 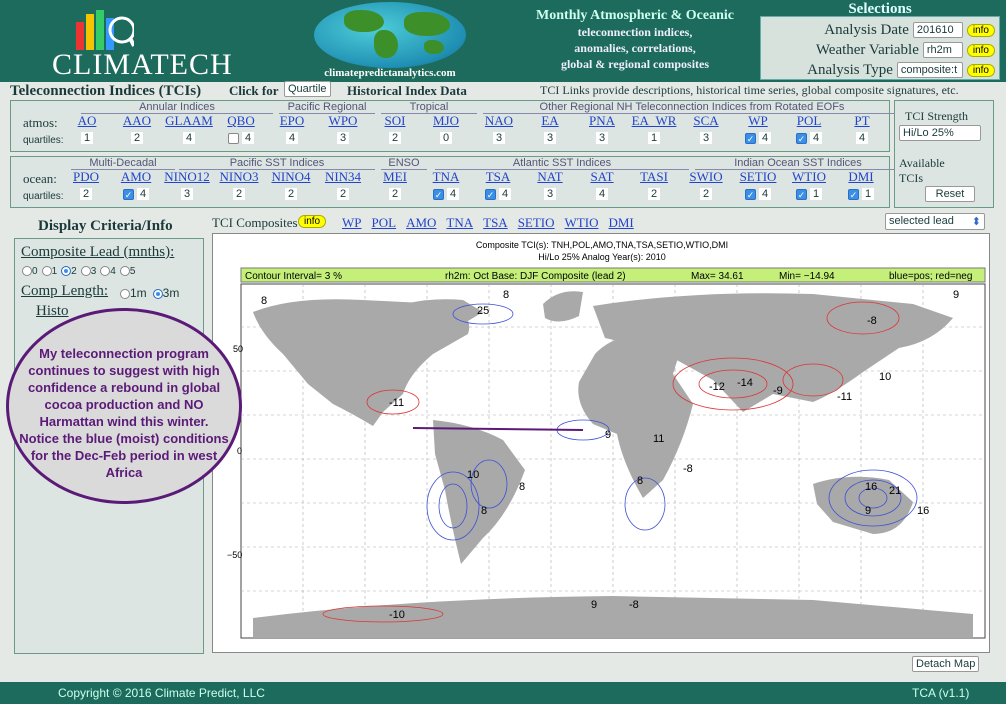 I want to click on tci-link-tna: TNA, so click(x=446, y=177).